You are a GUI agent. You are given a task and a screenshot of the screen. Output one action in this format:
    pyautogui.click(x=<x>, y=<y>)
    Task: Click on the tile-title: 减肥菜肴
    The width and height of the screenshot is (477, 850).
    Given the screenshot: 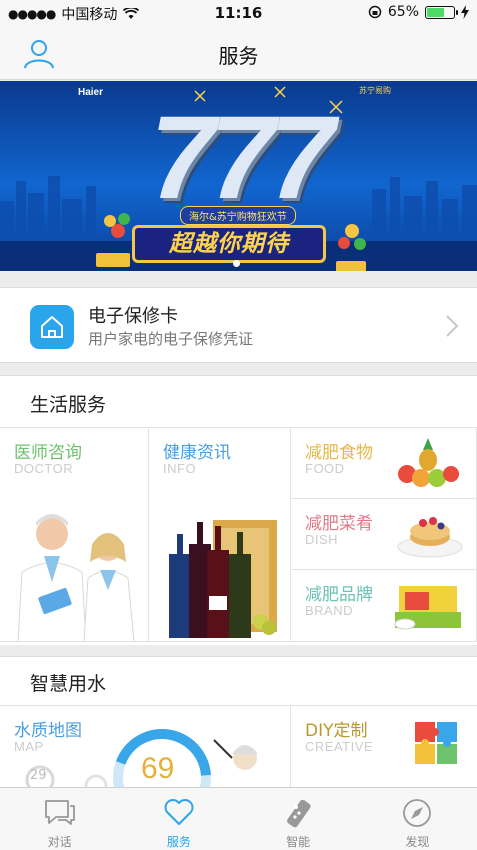 What is the action you would take?
    pyautogui.click(x=339, y=524)
    